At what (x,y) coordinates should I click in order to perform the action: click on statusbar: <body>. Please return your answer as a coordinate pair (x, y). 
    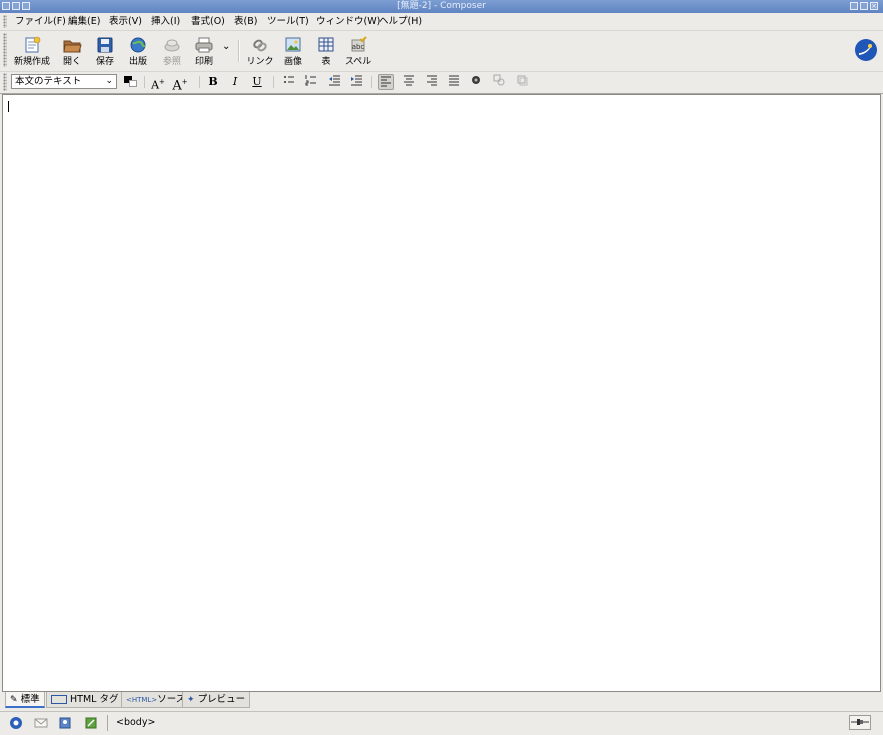
    Looking at the image, I should click on (441, 723).